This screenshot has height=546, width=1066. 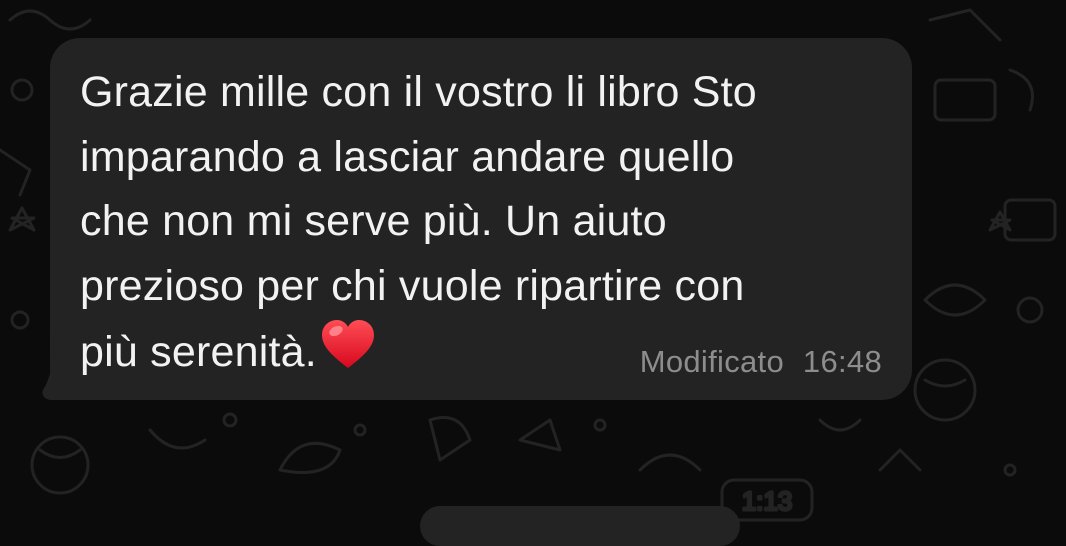 What do you see at coordinates (842, 361) in the screenshot?
I see `message-time: 16:48` at bounding box center [842, 361].